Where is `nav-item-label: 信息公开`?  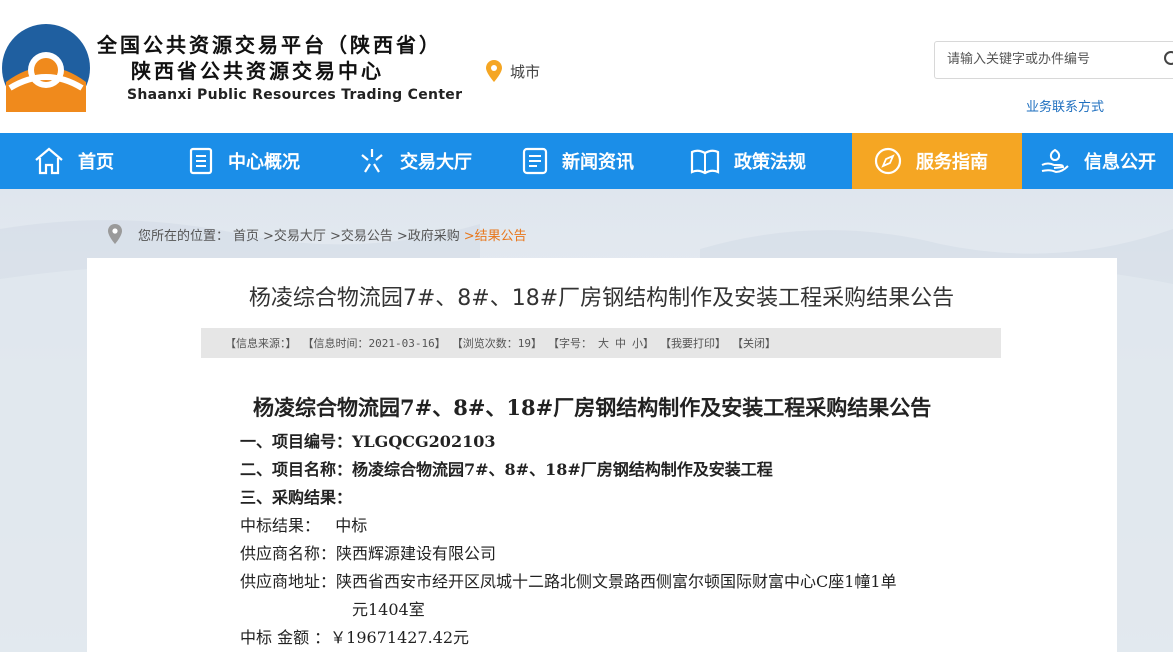
nav-item-label: 信息公开 is located at coordinates (1120, 162).